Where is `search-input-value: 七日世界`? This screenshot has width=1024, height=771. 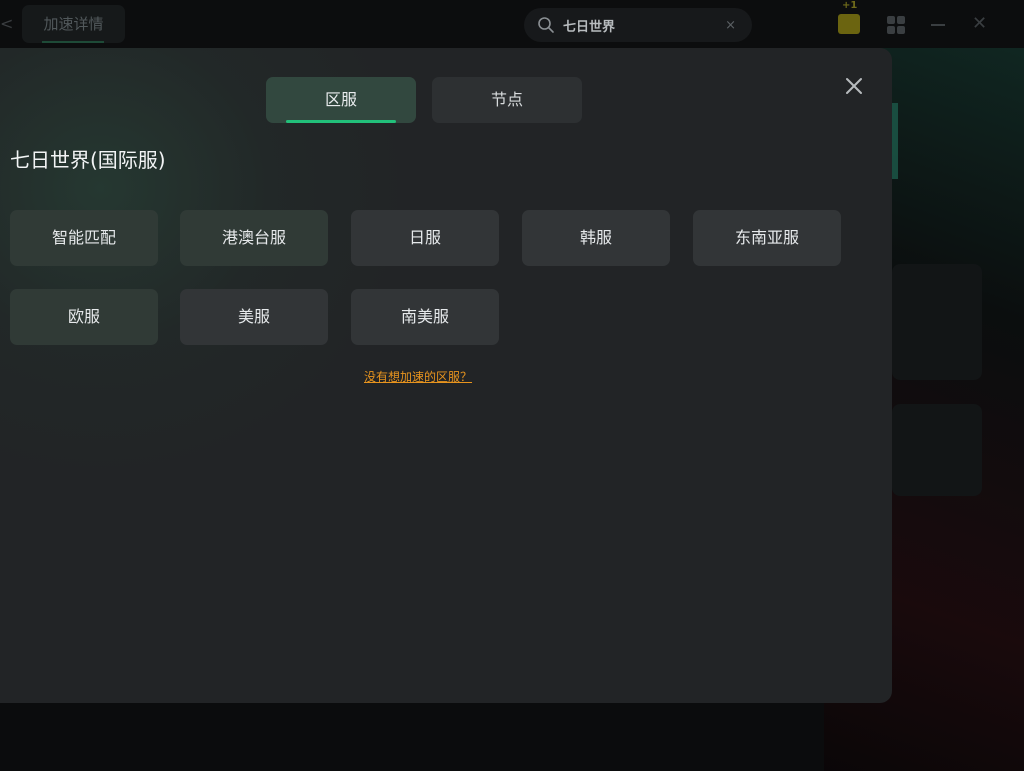
search-input-value: 七日世界 is located at coordinates (644, 25).